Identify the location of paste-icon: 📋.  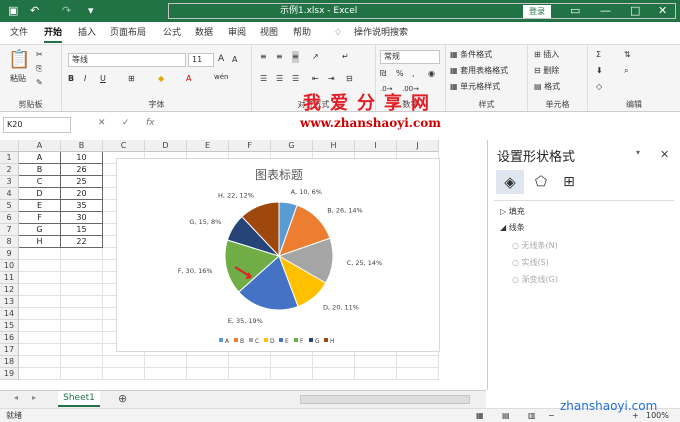
(19, 60).